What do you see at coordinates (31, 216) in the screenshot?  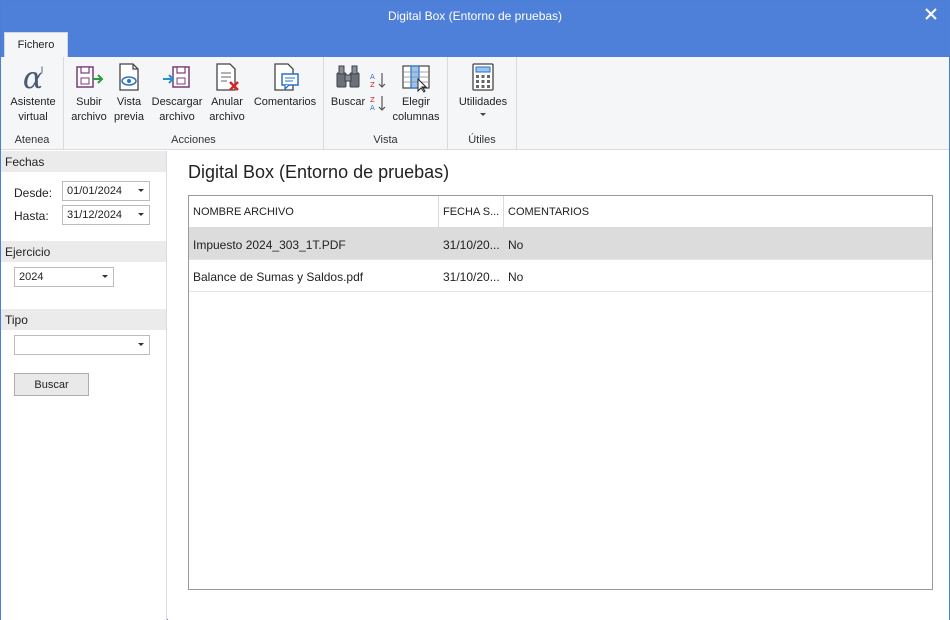 I see `hasta-label: Hasta:` at bounding box center [31, 216].